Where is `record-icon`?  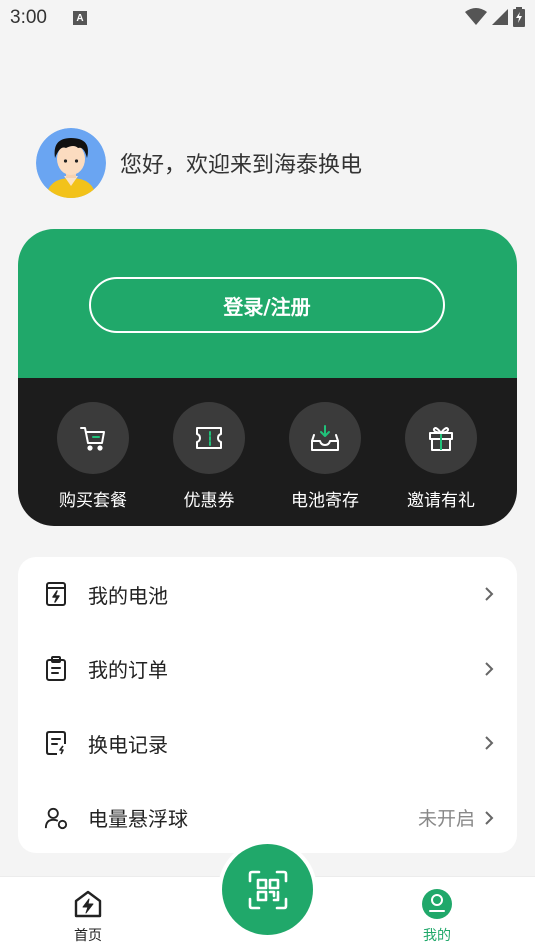
record-icon is located at coordinates (56, 743).